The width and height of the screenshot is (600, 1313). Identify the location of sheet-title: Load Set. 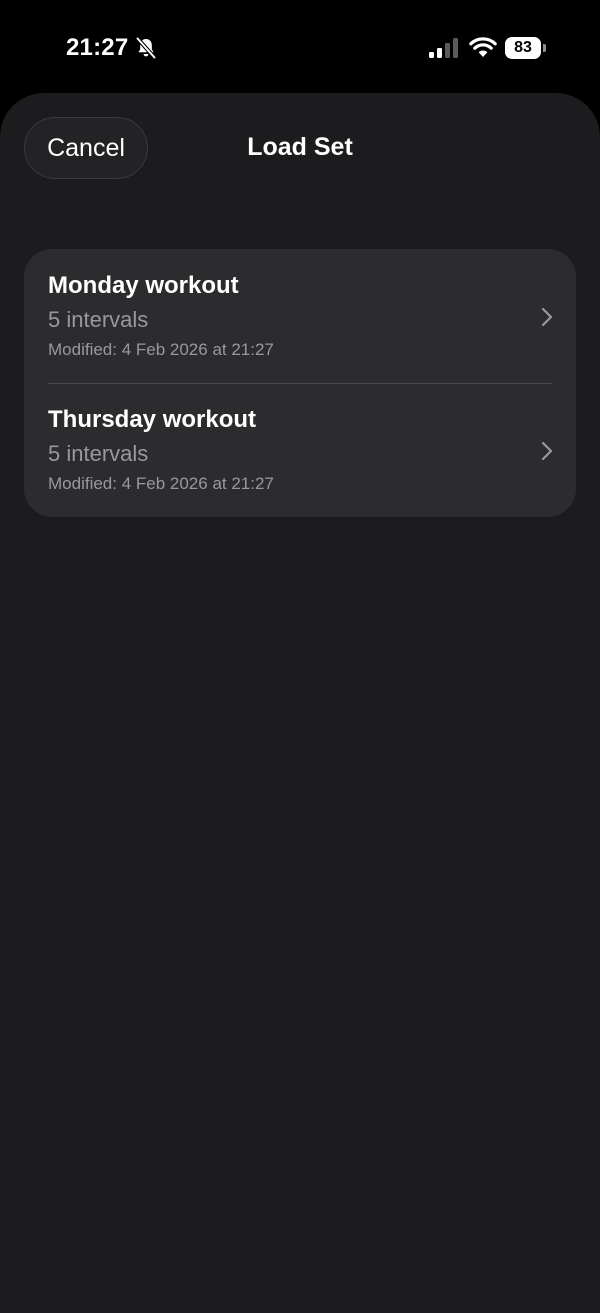
(300, 147).